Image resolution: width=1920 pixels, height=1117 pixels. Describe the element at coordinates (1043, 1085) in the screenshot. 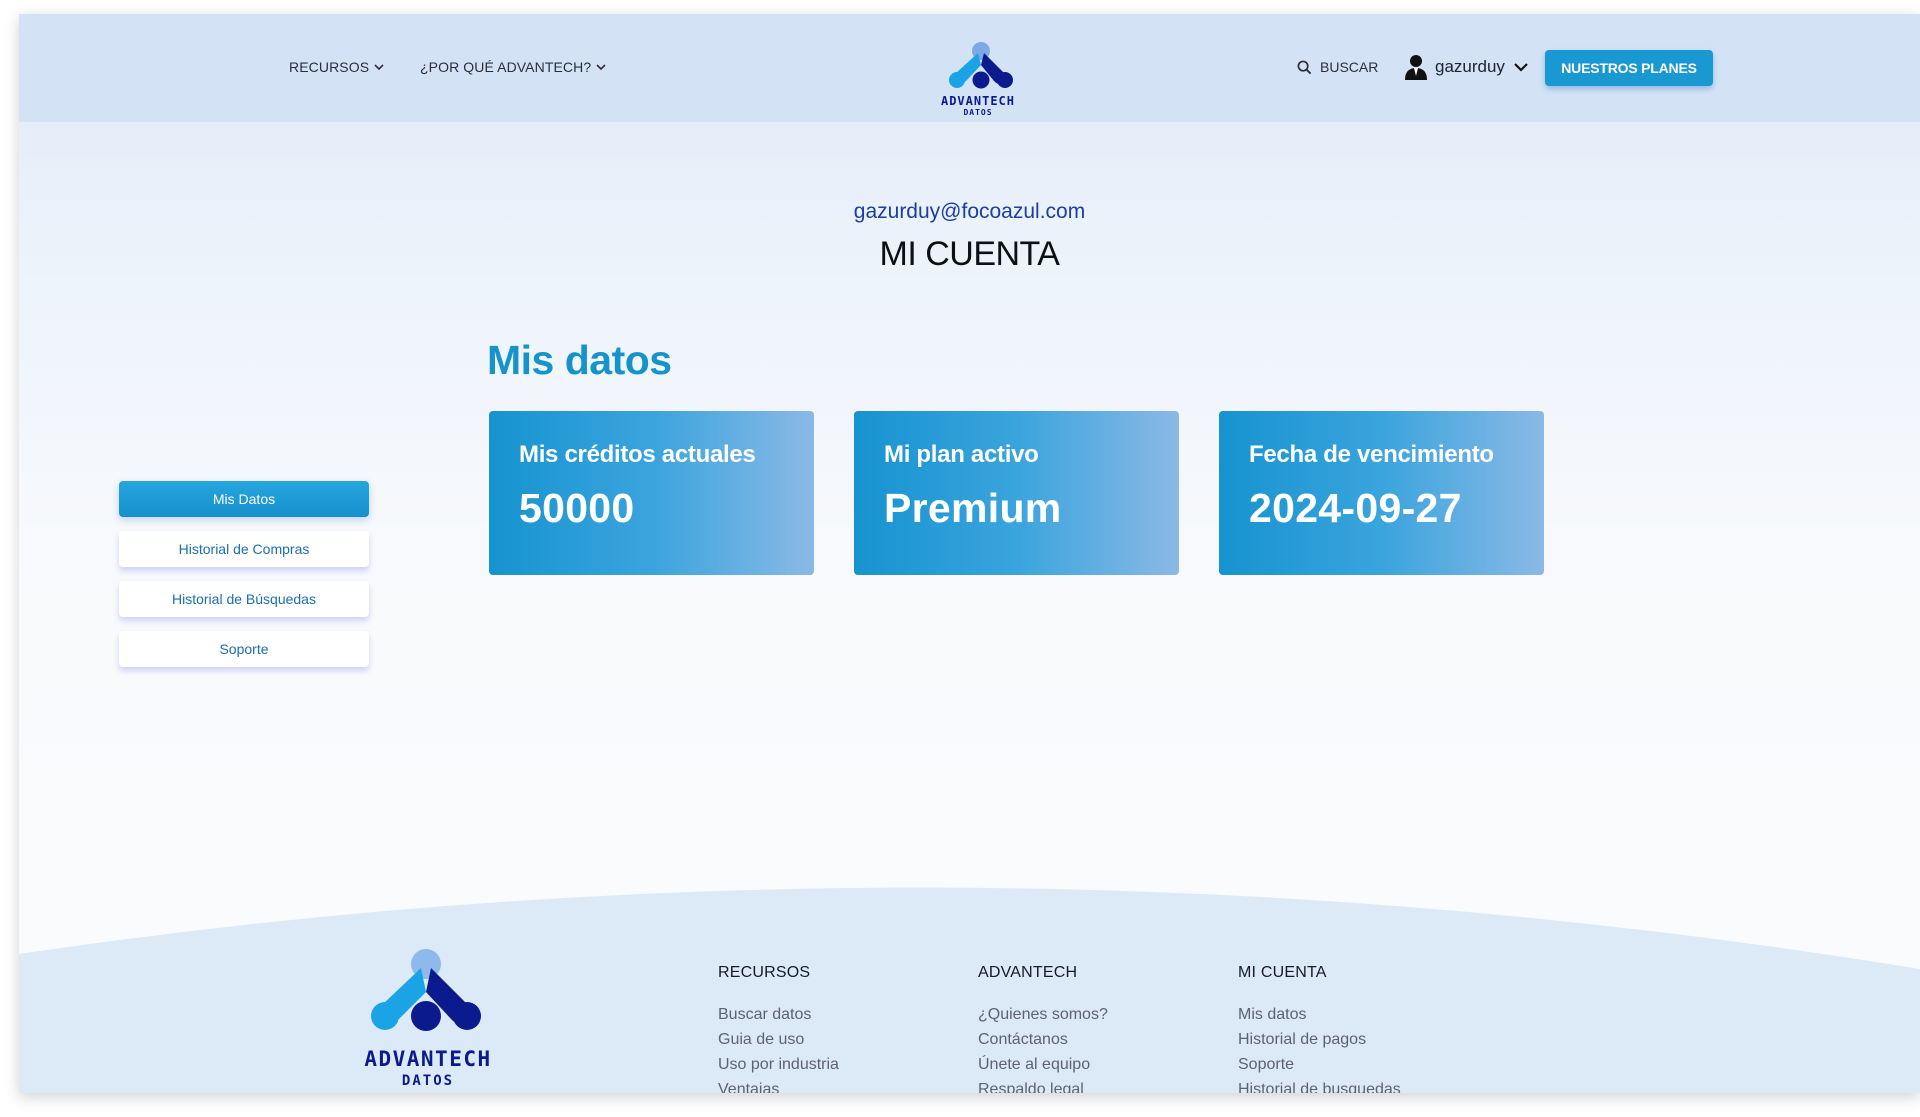

I see `footer-link-respaldo-legal: Respaldo legal` at that location.